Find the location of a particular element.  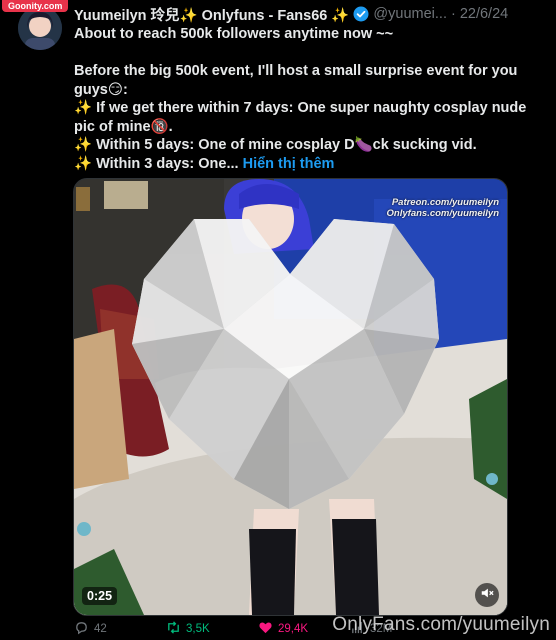

verified-badge-icon is located at coordinates (361, 14).